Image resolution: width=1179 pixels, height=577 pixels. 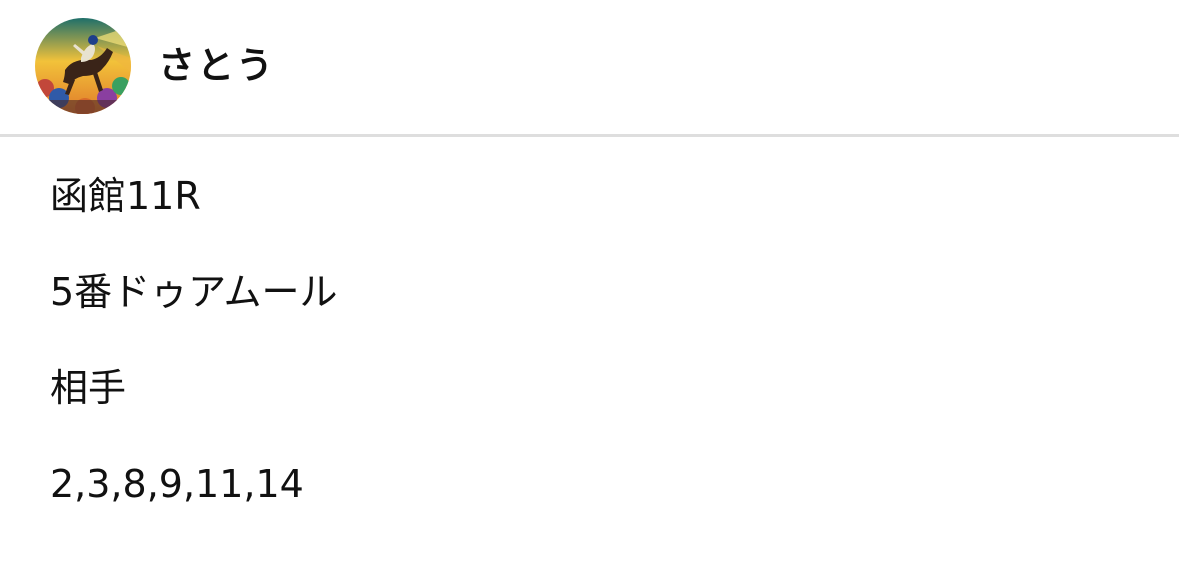 What do you see at coordinates (216, 66) in the screenshot?
I see `username: さとう` at bounding box center [216, 66].